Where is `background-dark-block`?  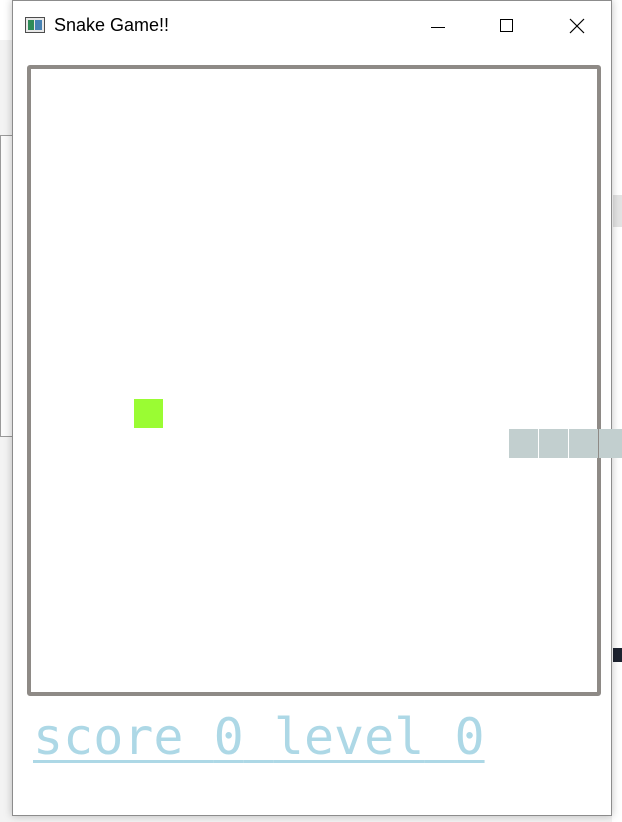
background-dark-block is located at coordinates (617, 655).